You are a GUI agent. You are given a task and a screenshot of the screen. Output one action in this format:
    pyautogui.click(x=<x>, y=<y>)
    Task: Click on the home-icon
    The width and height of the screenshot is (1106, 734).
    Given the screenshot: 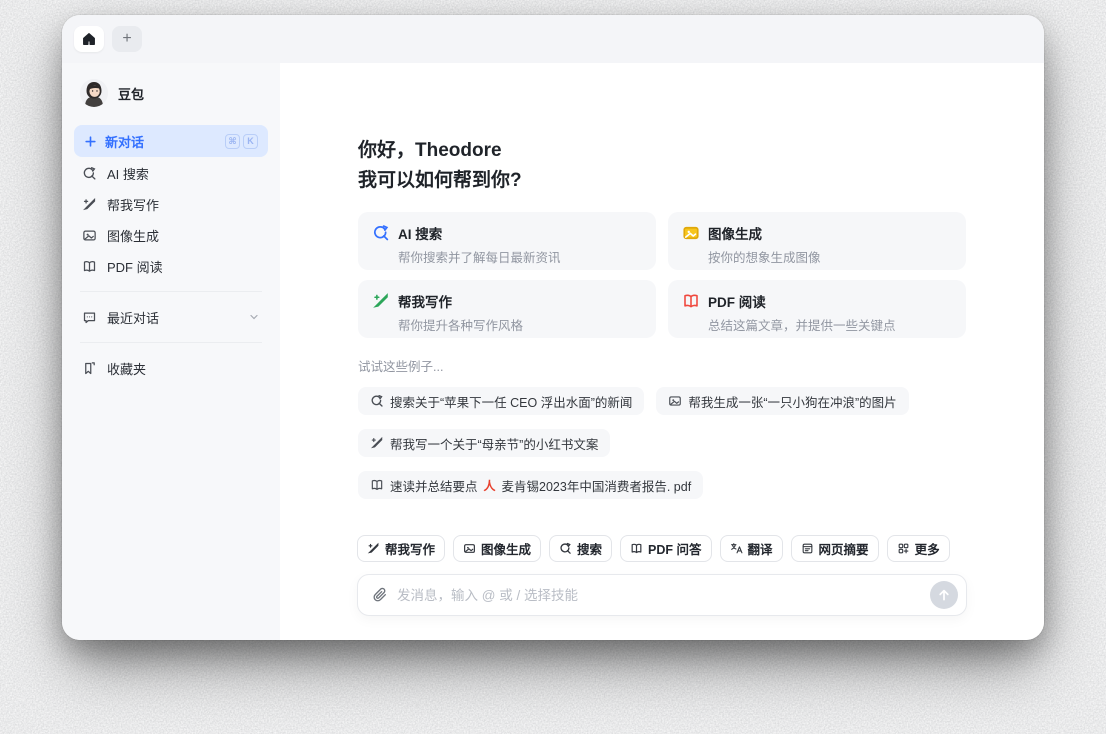 What is the action you would take?
    pyautogui.click(x=89, y=39)
    